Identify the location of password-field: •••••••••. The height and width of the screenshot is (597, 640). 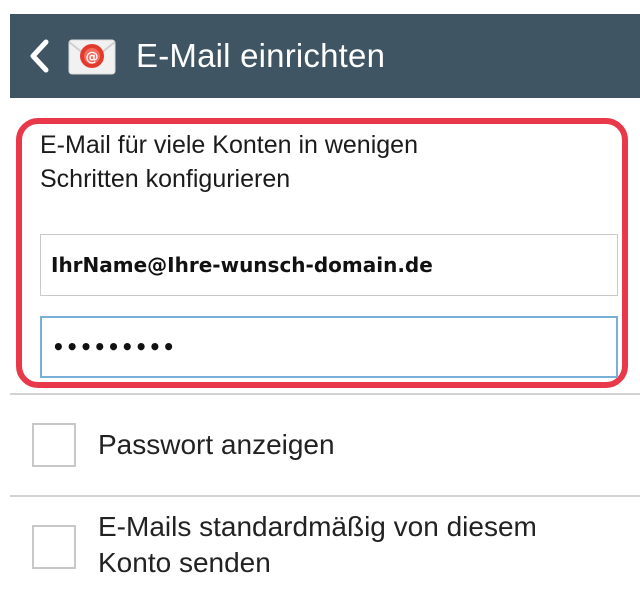
(329, 347).